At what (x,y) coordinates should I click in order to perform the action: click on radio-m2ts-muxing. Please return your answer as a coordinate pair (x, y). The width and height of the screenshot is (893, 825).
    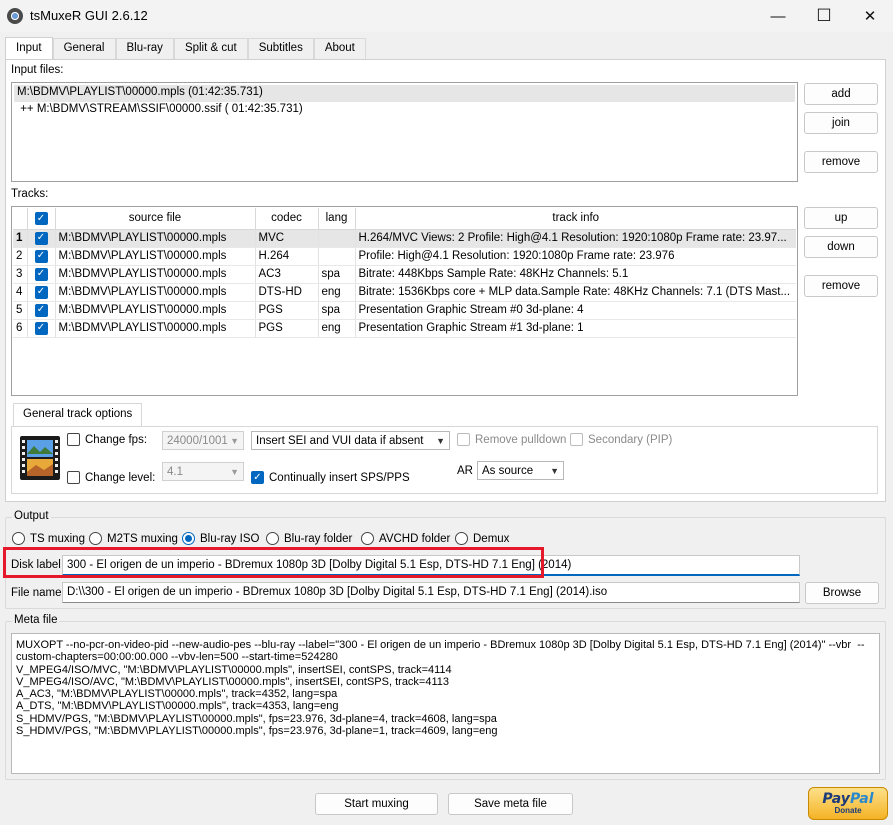
    Looking at the image, I should click on (95, 538).